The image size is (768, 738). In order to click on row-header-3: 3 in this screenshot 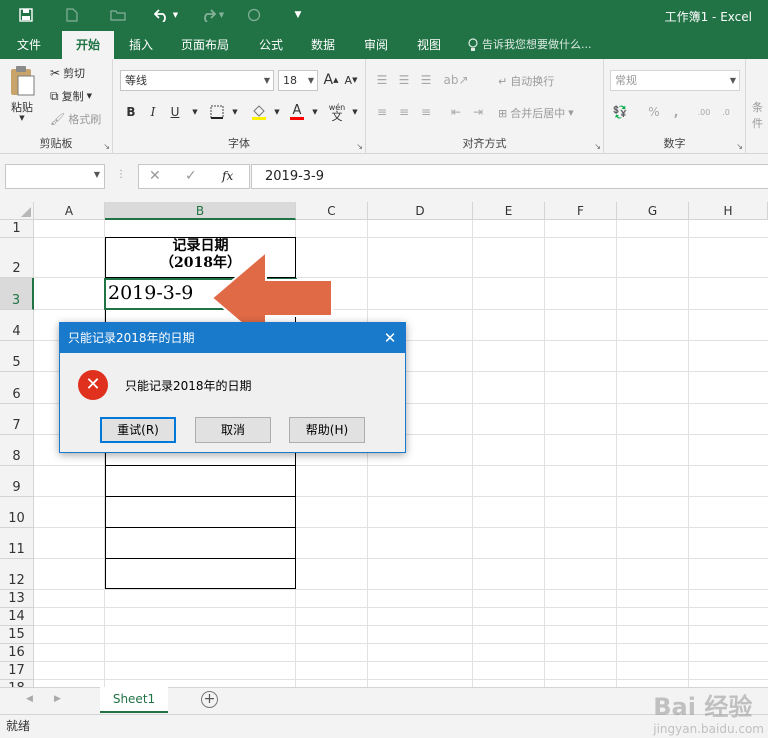, I will do `click(17, 294)`.